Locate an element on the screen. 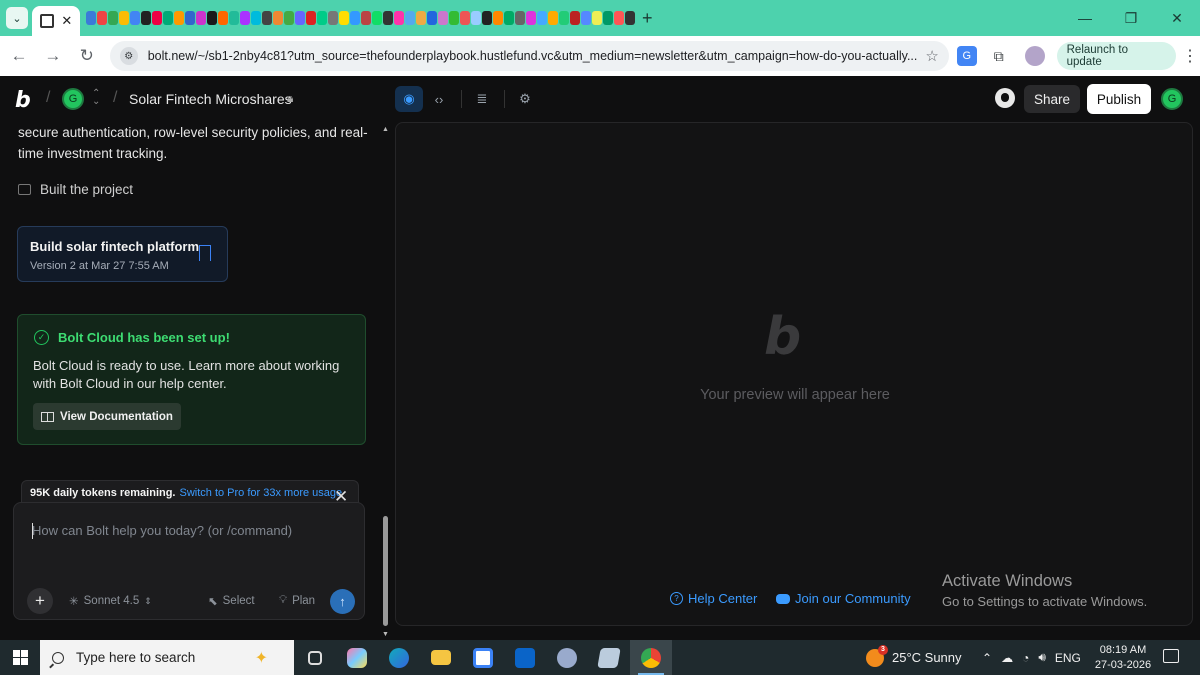 The width and height of the screenshot is (1200, 675). github-icon is located at coordinates (1005, 98).